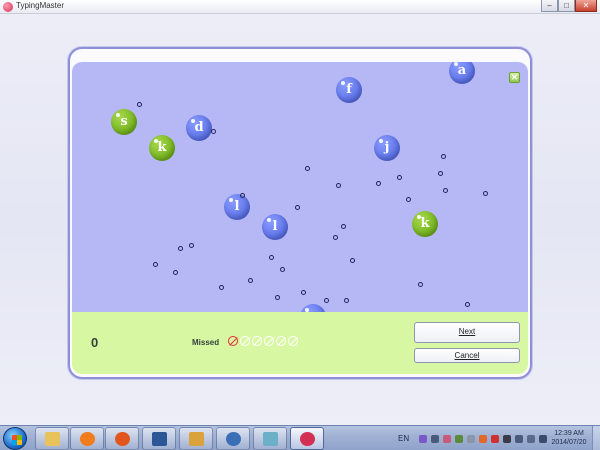  What do you see at coordinates (549, 6) in the screenshot?
I see `minimize-button: –` at bounding box center [549, 6].